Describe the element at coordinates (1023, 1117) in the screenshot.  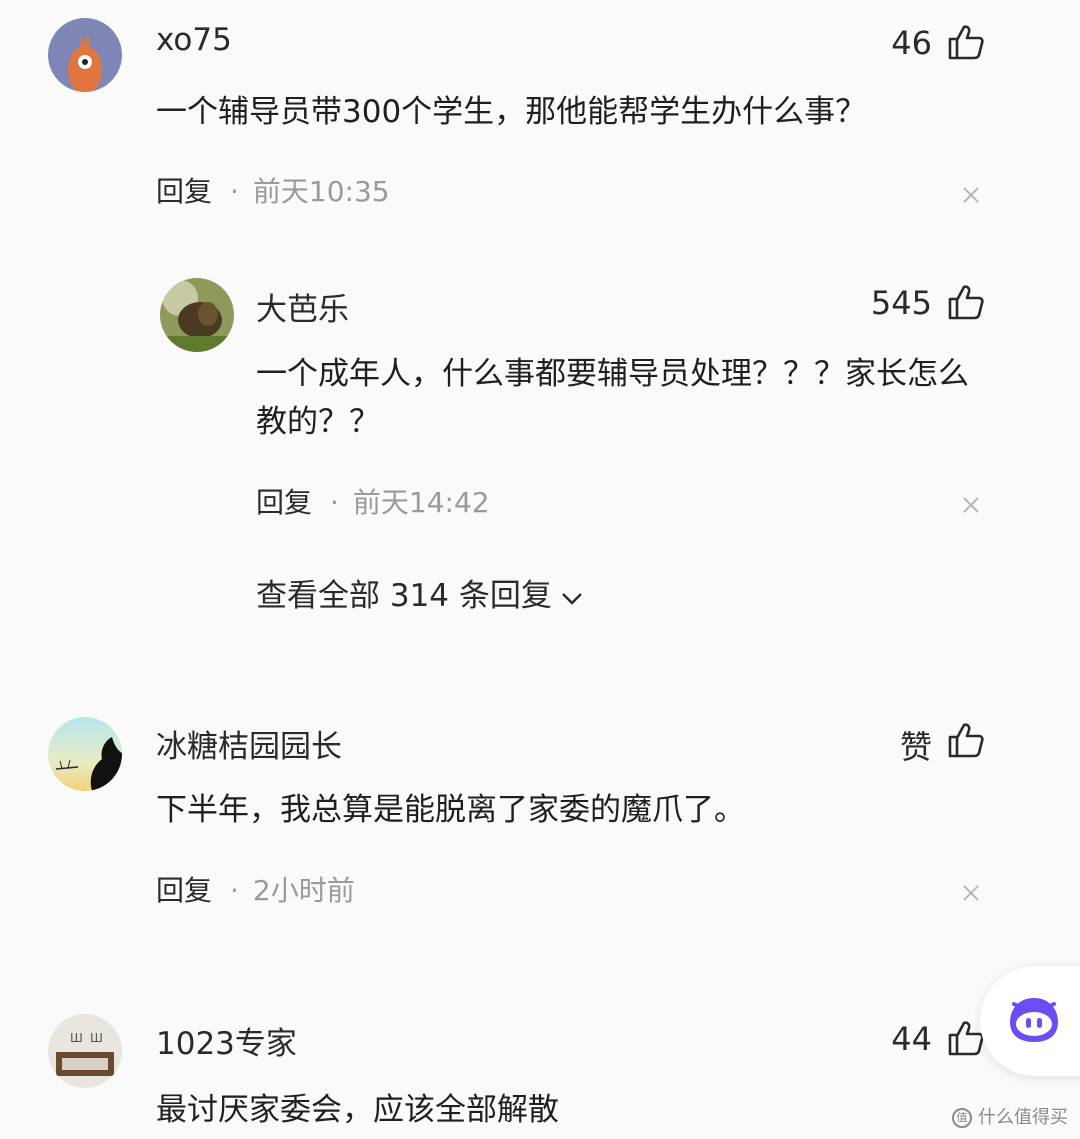
I see `watermark-text: 什么值得买` at that location.